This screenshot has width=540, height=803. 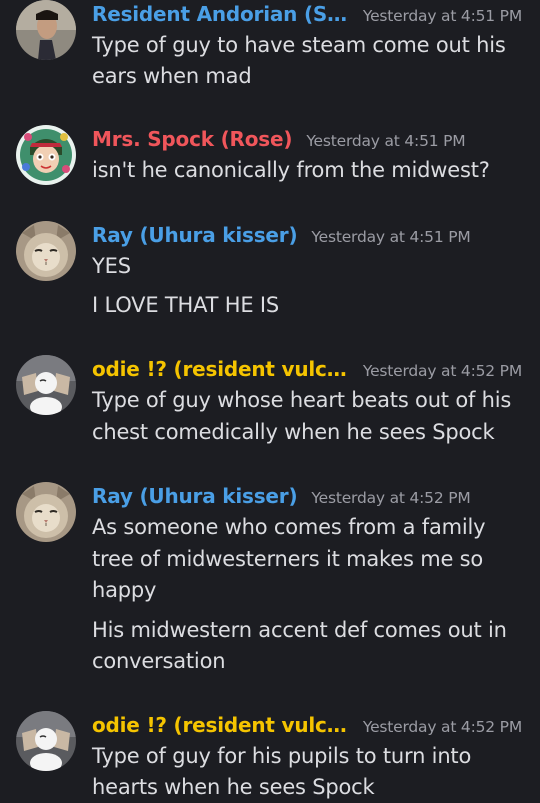 What do you see at coordinates (302, 400) in the screenshot?
I see `message-text: Type of guy whose heart beats out of his` at bounding box center [302, 400].